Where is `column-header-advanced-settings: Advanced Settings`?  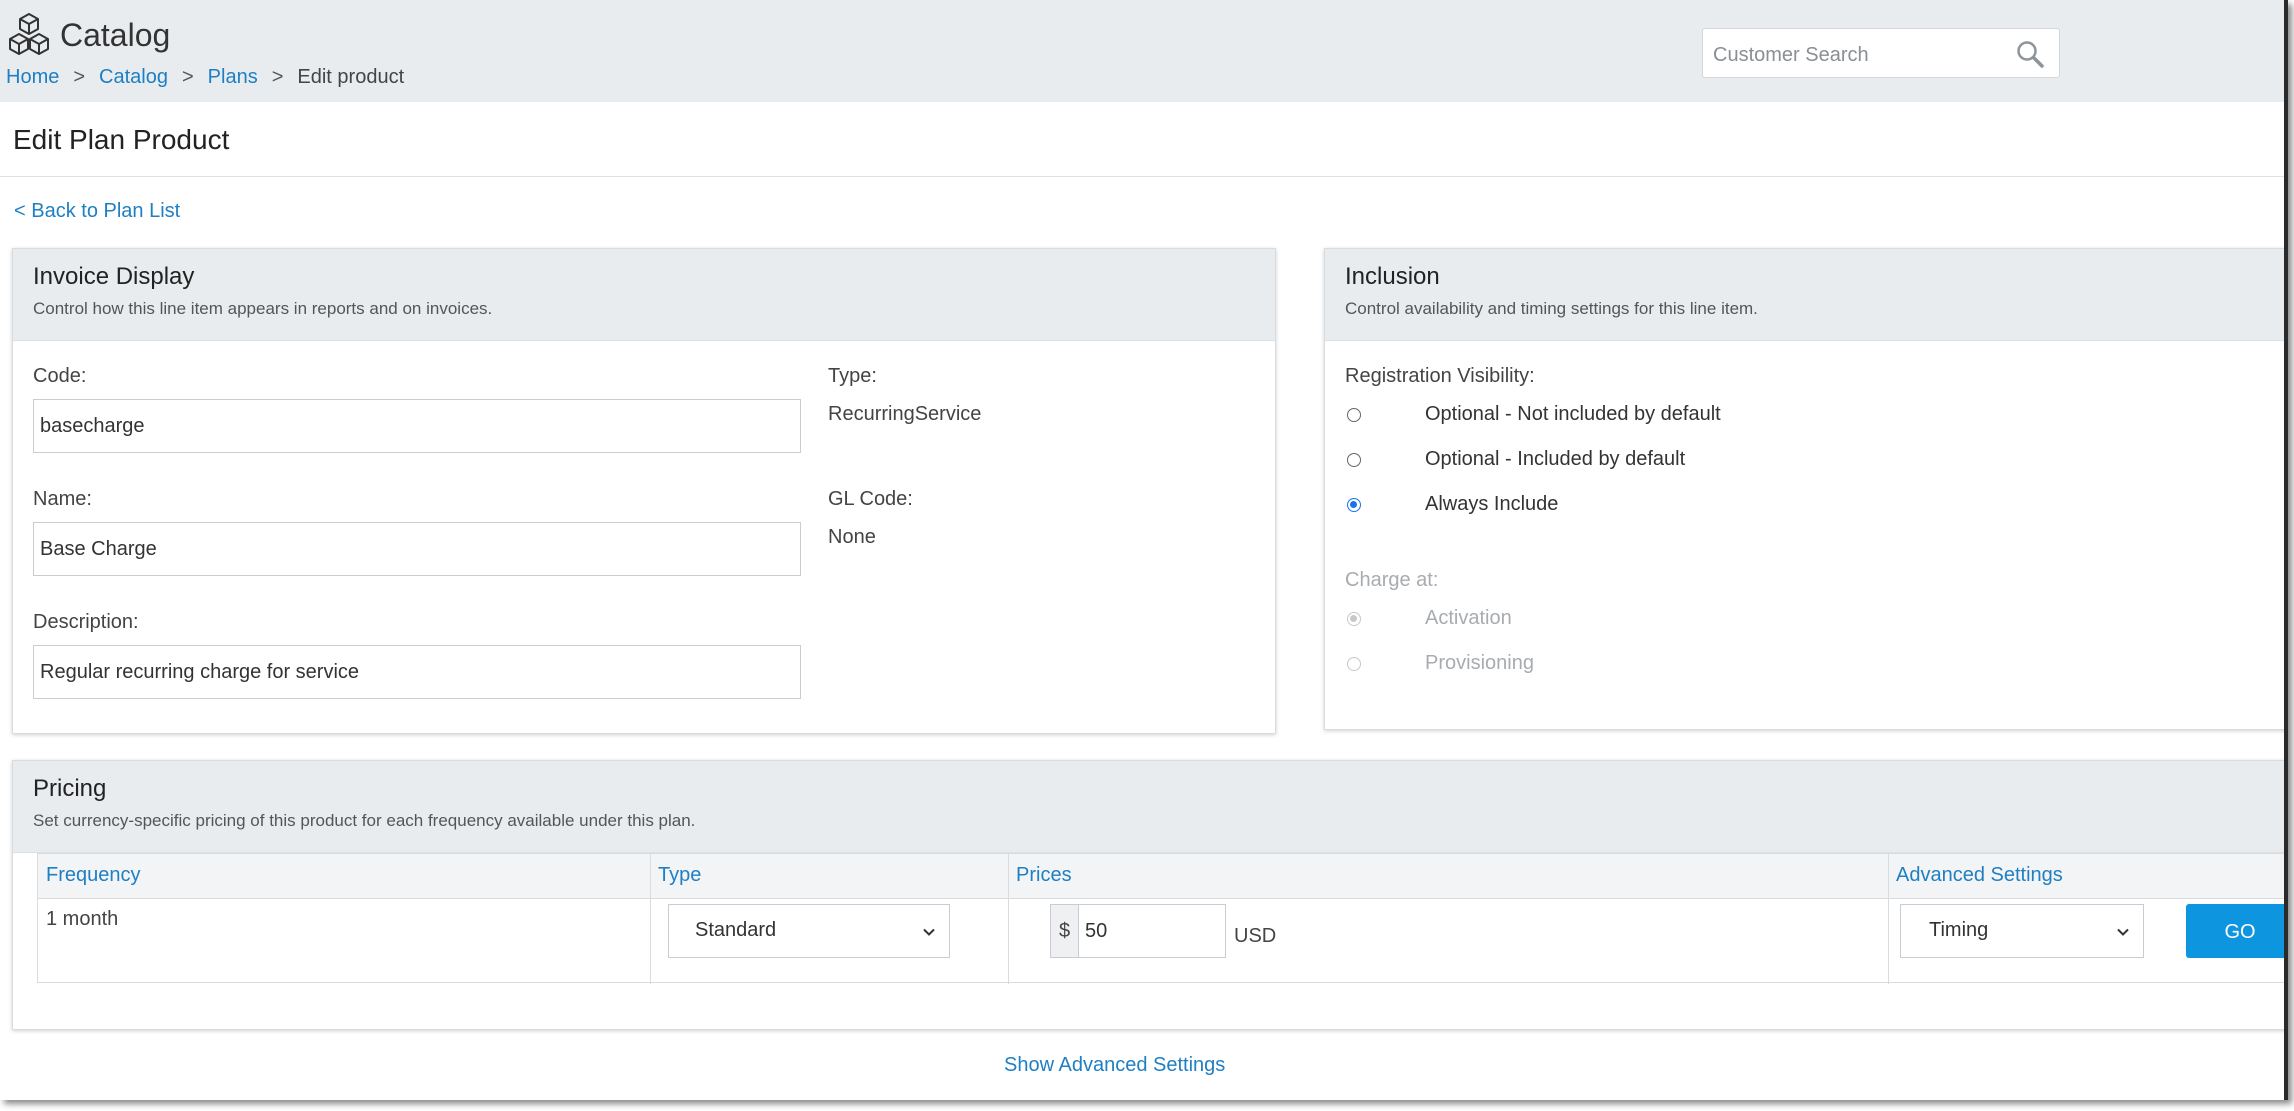 column-header-advanced-settings: Advanced Settings is located at coordinates (1979, 875).